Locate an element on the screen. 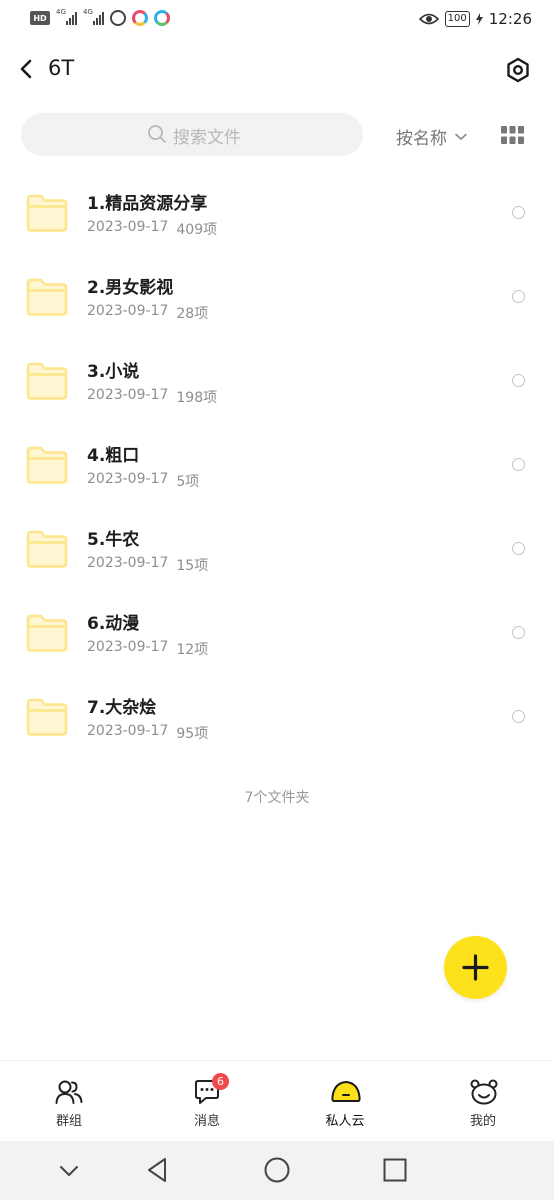 The height and width of the screenshot is (1200, 554). nav-item-messages: 6 消息 is located at coordinates (207, 1101).